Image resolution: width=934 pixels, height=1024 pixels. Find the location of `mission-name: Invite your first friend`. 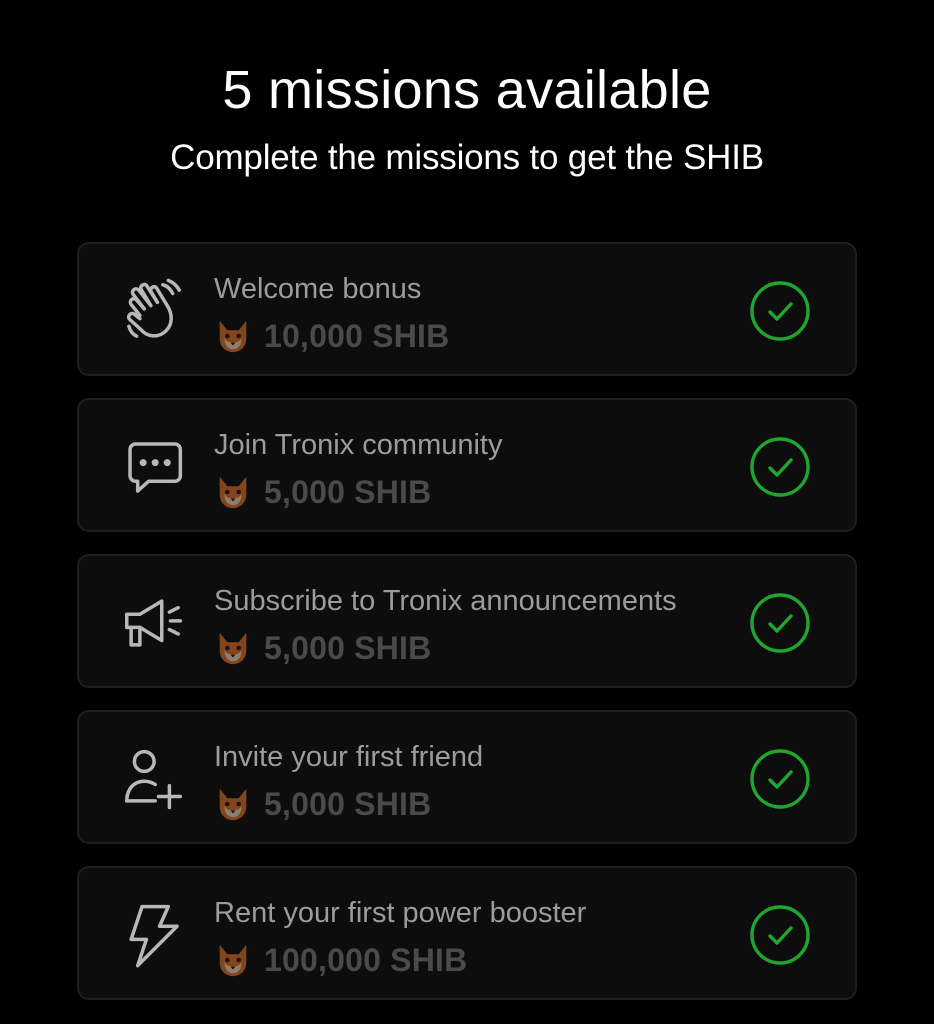

mission-name: Invite your first friend is located at coordinates (349, 757).